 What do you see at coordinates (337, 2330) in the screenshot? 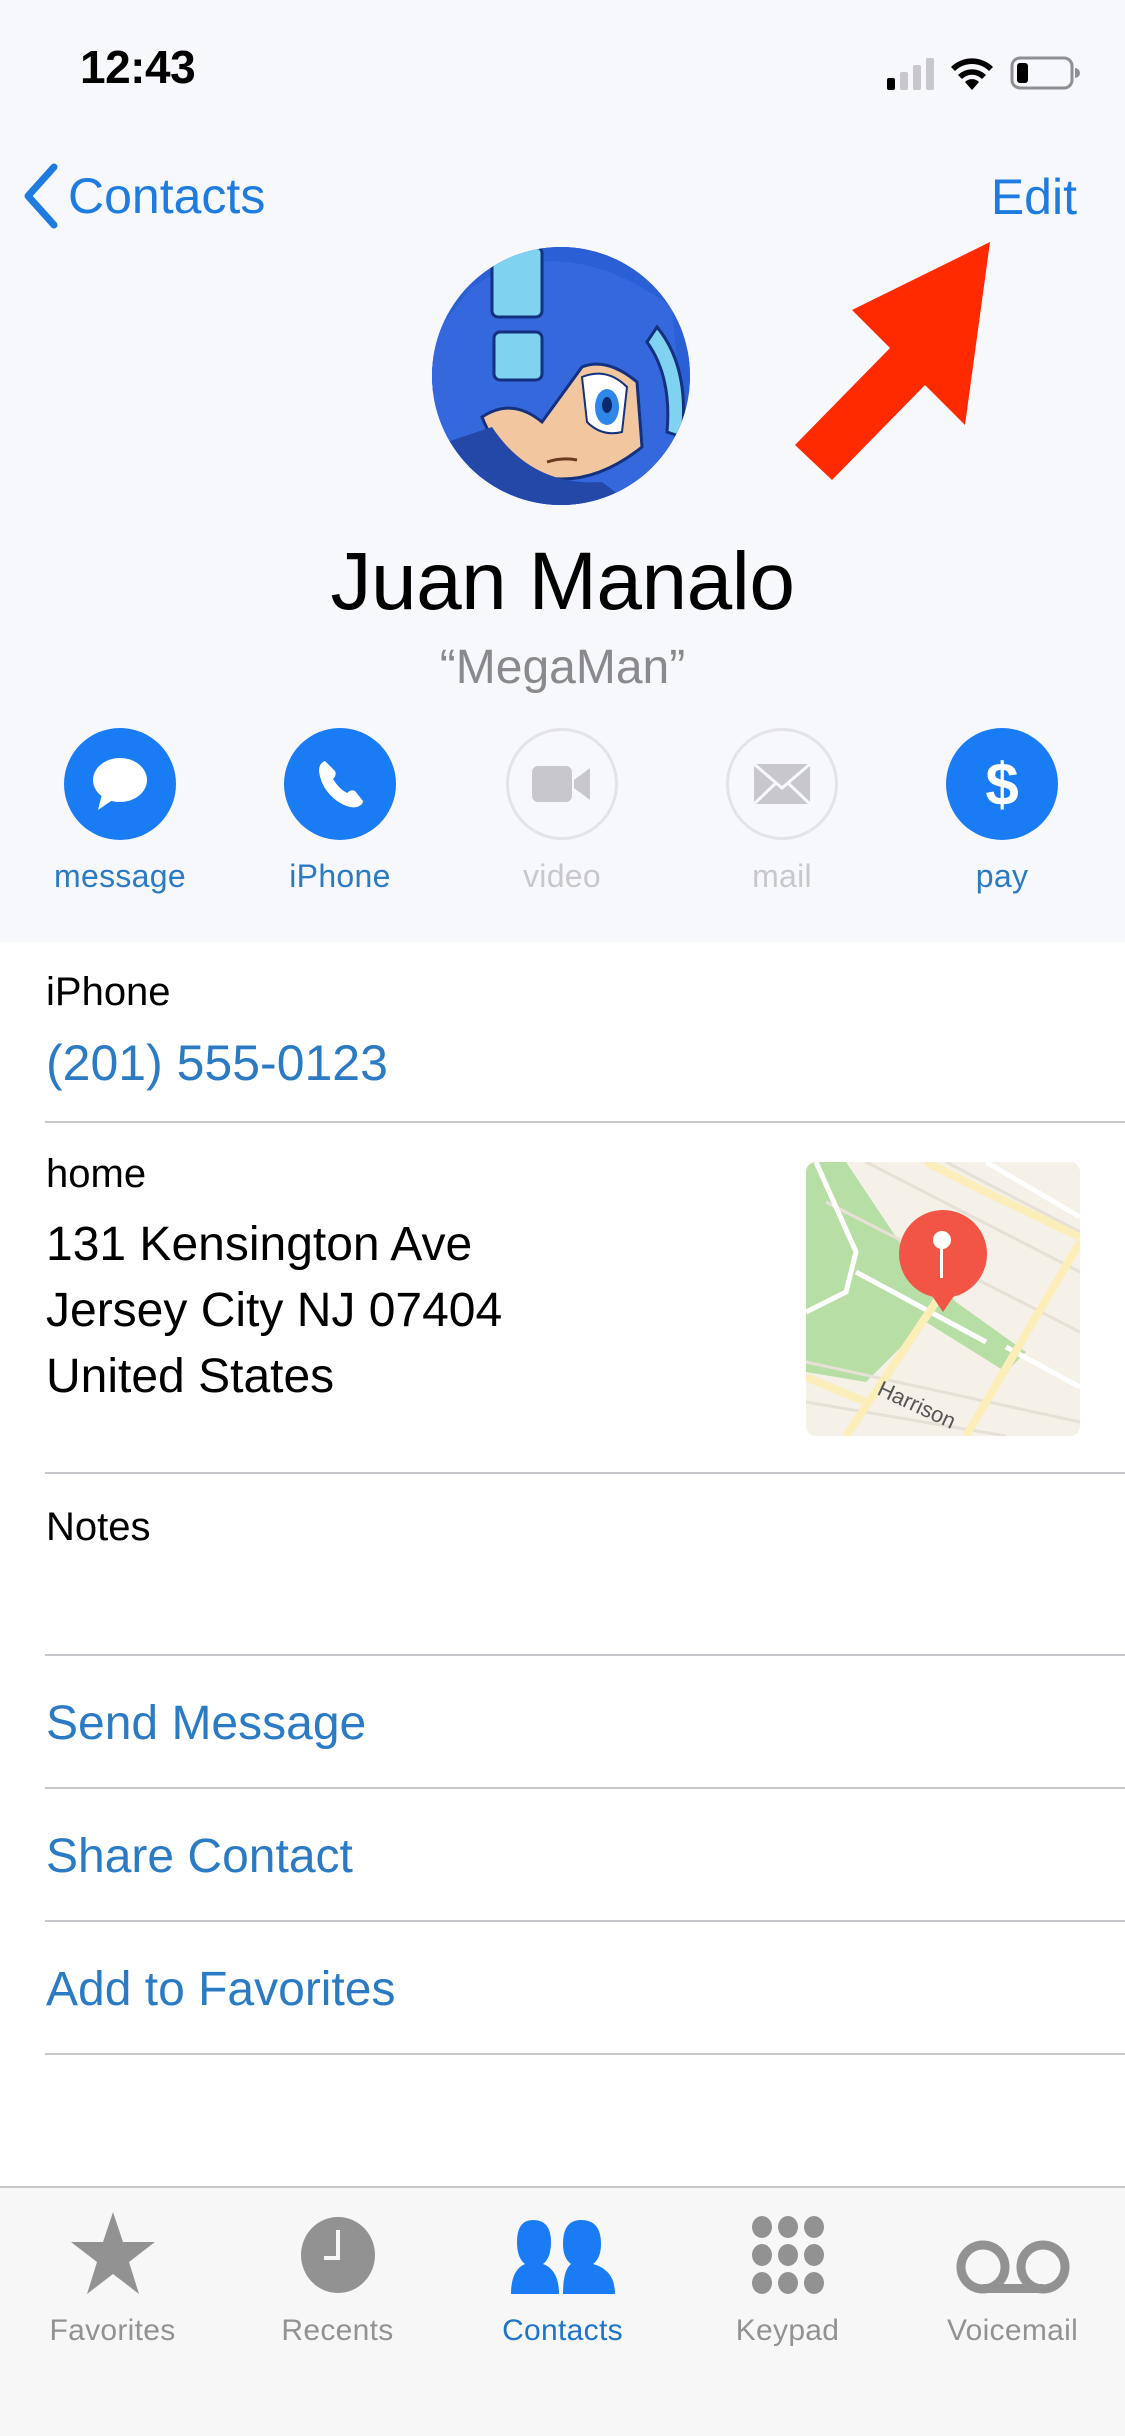
I see `tab-recents-label: Recents` at bounding box center [337, 2330].